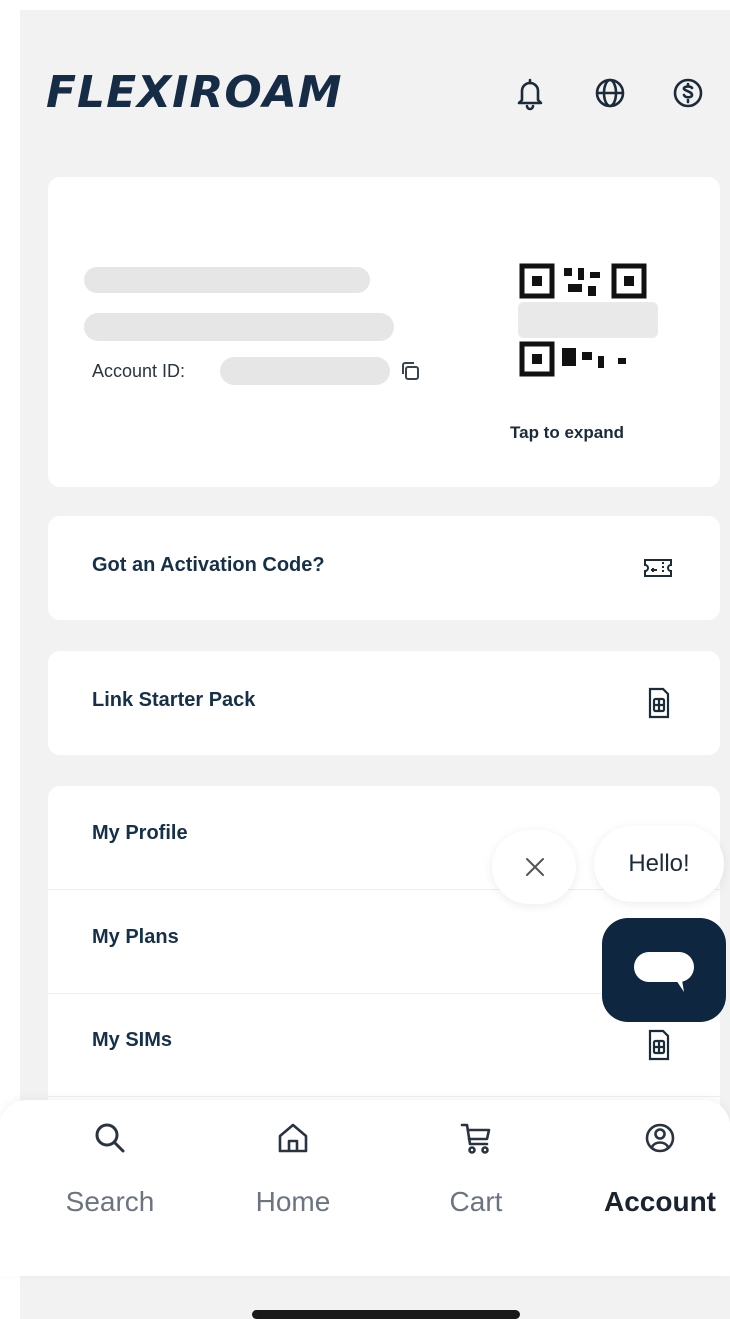  What do you see at coordinates (384, 703) in the screenshot?
I see `link-starter-pack-row: Link Starter Pack` at bounding box center [384, 703].